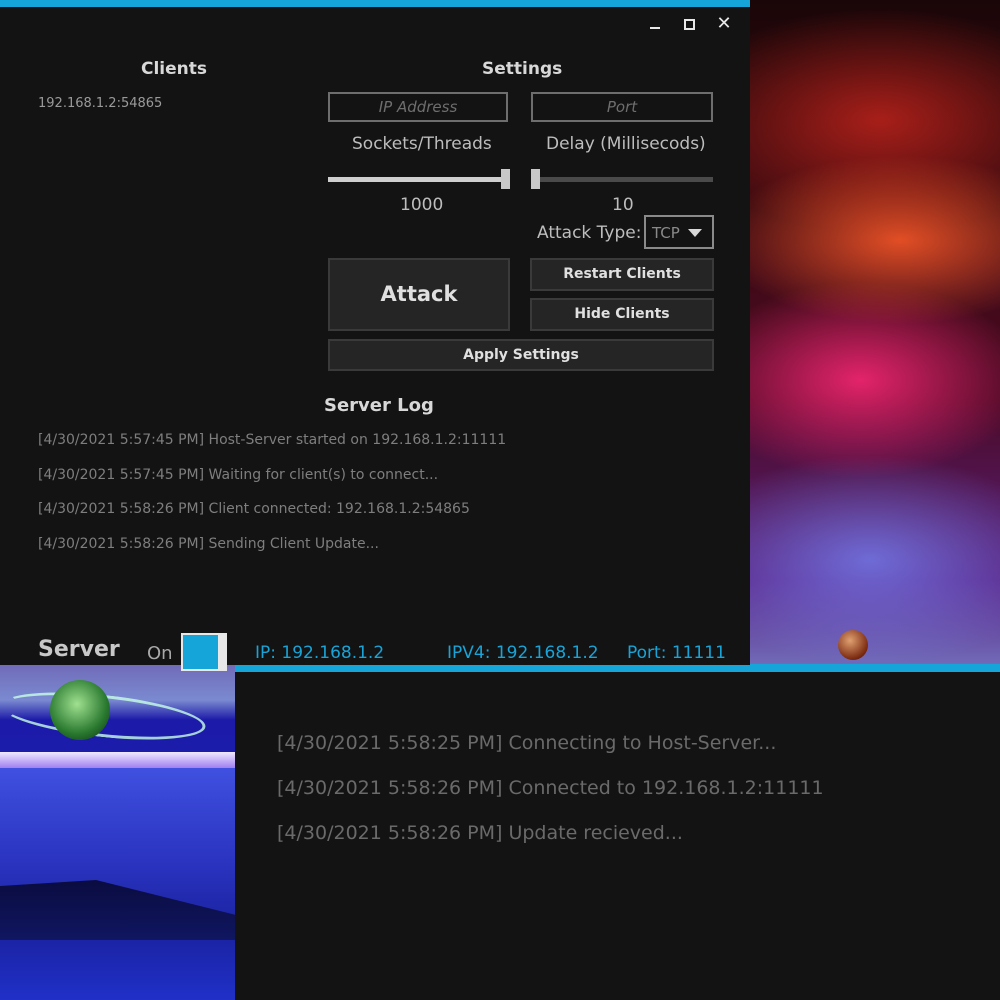 The width and height of the screenshot is (1000, 1000). Describe the element at coordinates (676, 653) in the screenshot. I see `port-info: Port: 11111` at that location.